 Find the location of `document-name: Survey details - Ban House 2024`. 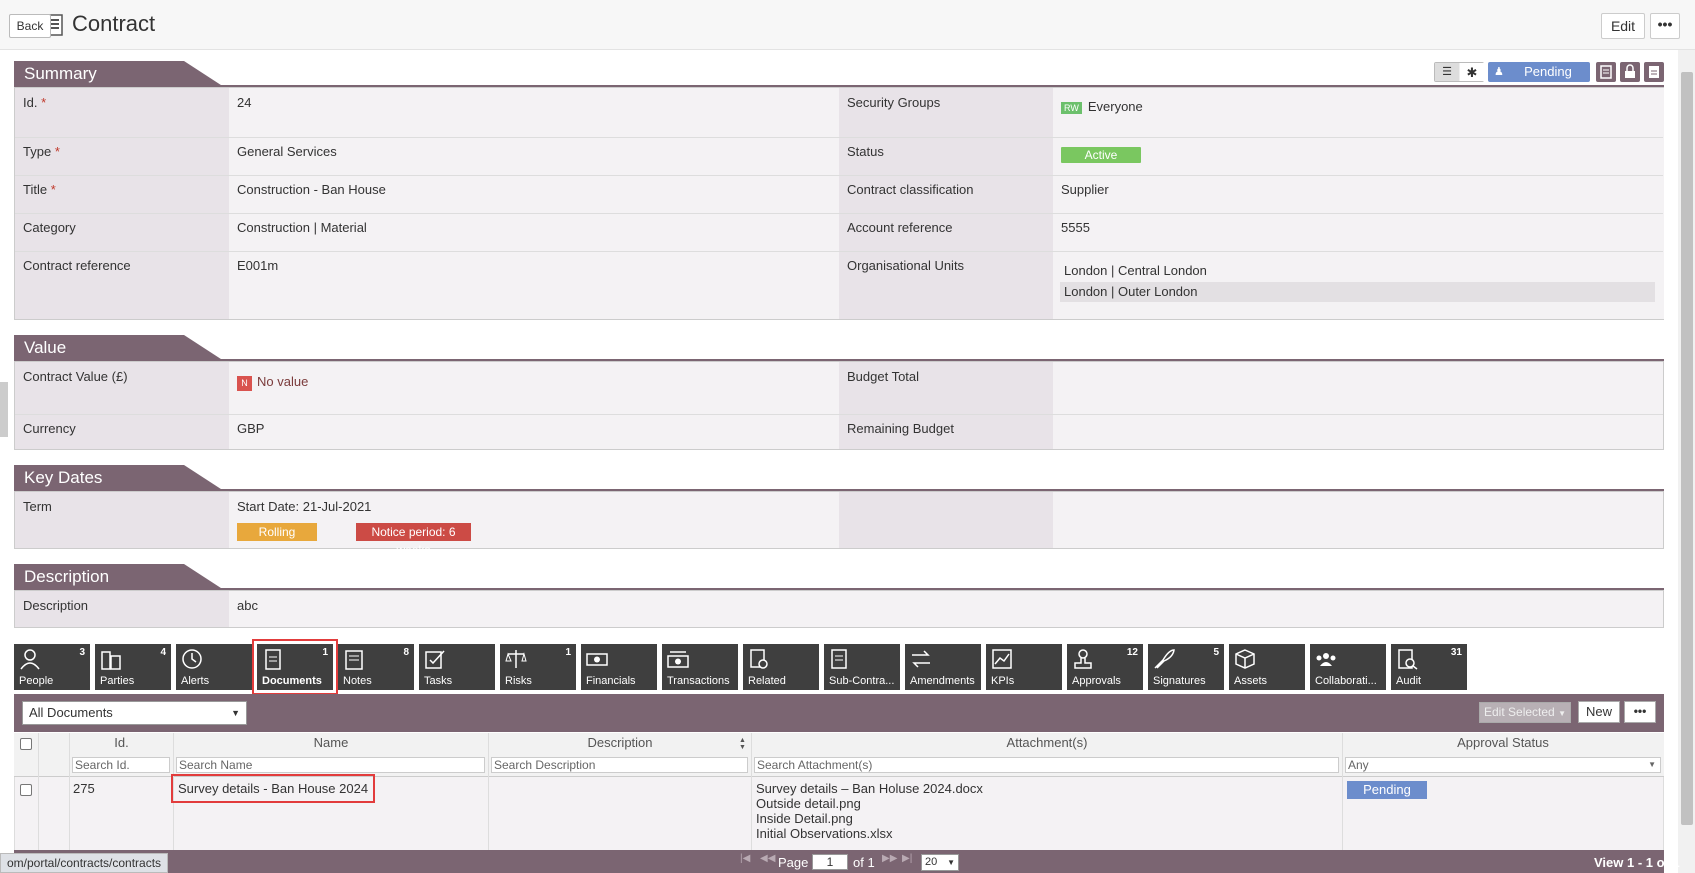

document-name: Survey details - Ban House 2024 is located at coordinates (273, 788).